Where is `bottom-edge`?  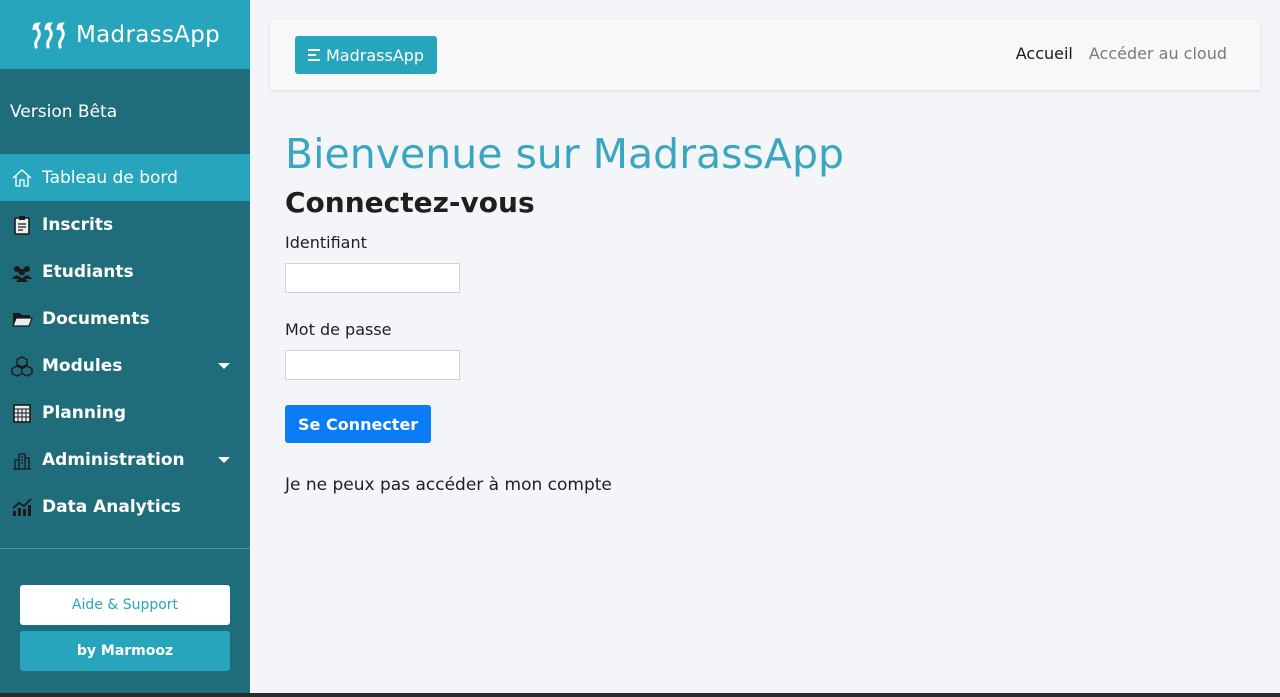
bottom-edge is located at coordinates (640, 695).